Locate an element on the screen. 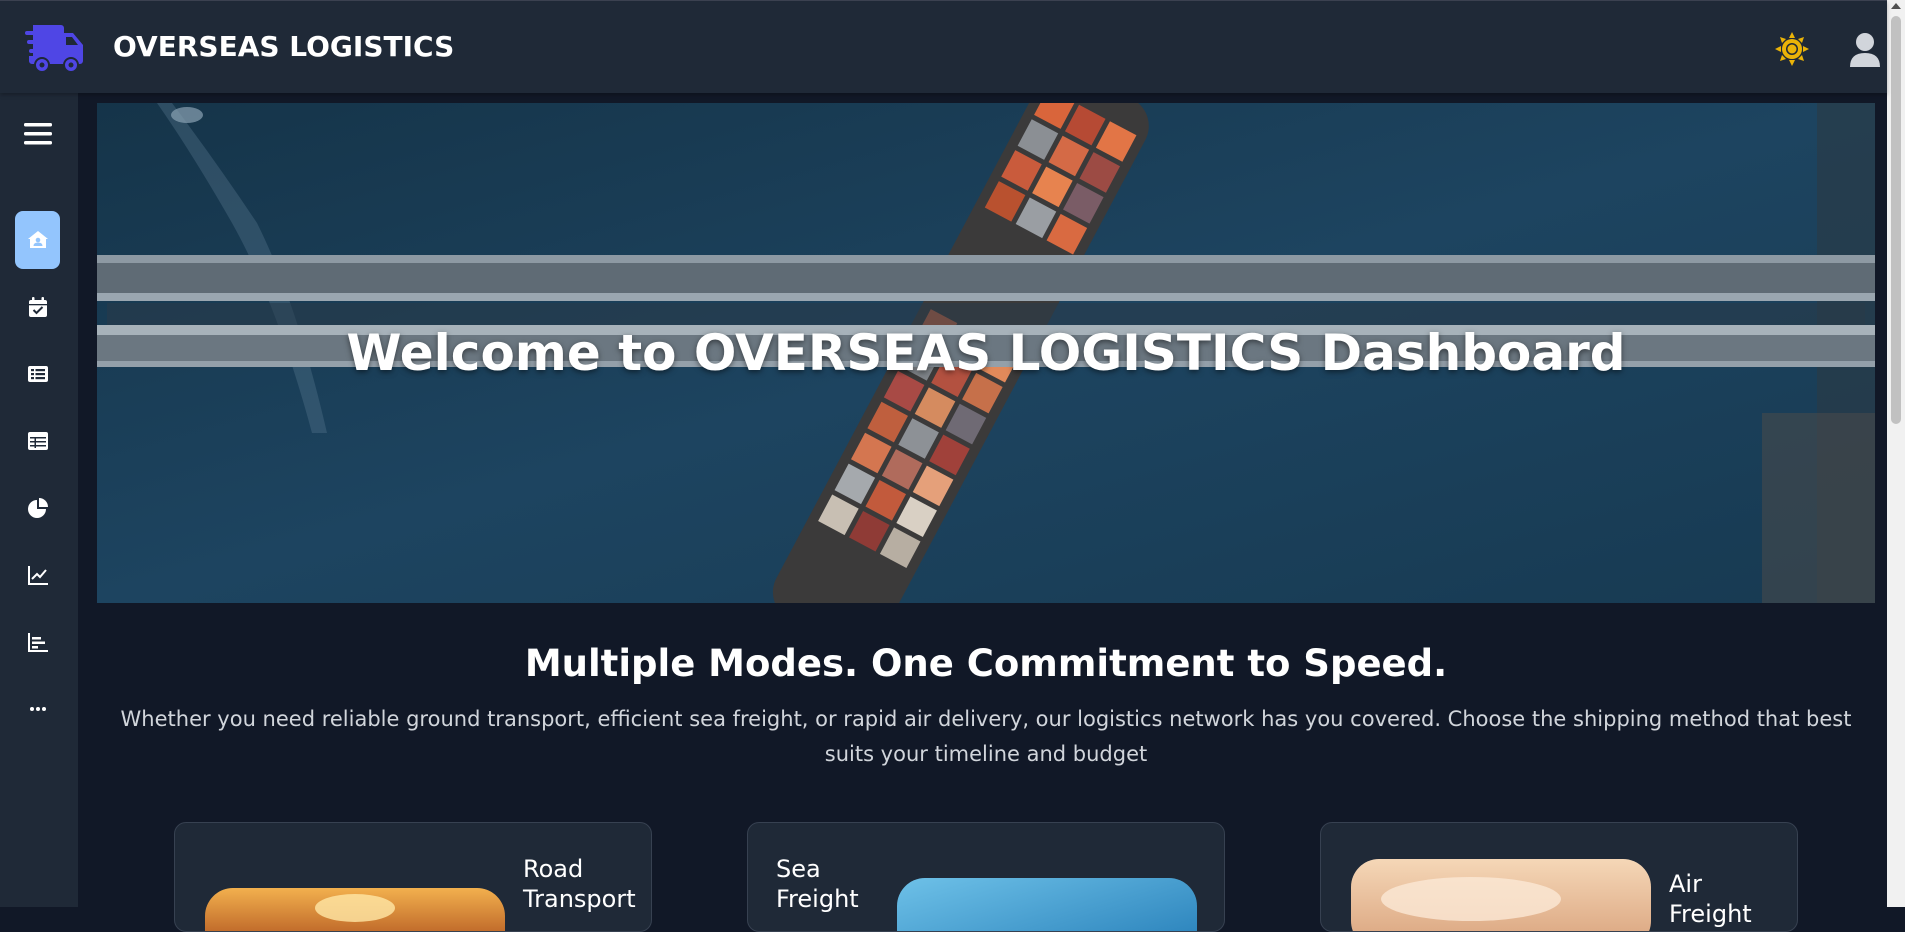 This screenshot has width=1905, height=932. sidebar-item-list is located at coordinates (37, 374).